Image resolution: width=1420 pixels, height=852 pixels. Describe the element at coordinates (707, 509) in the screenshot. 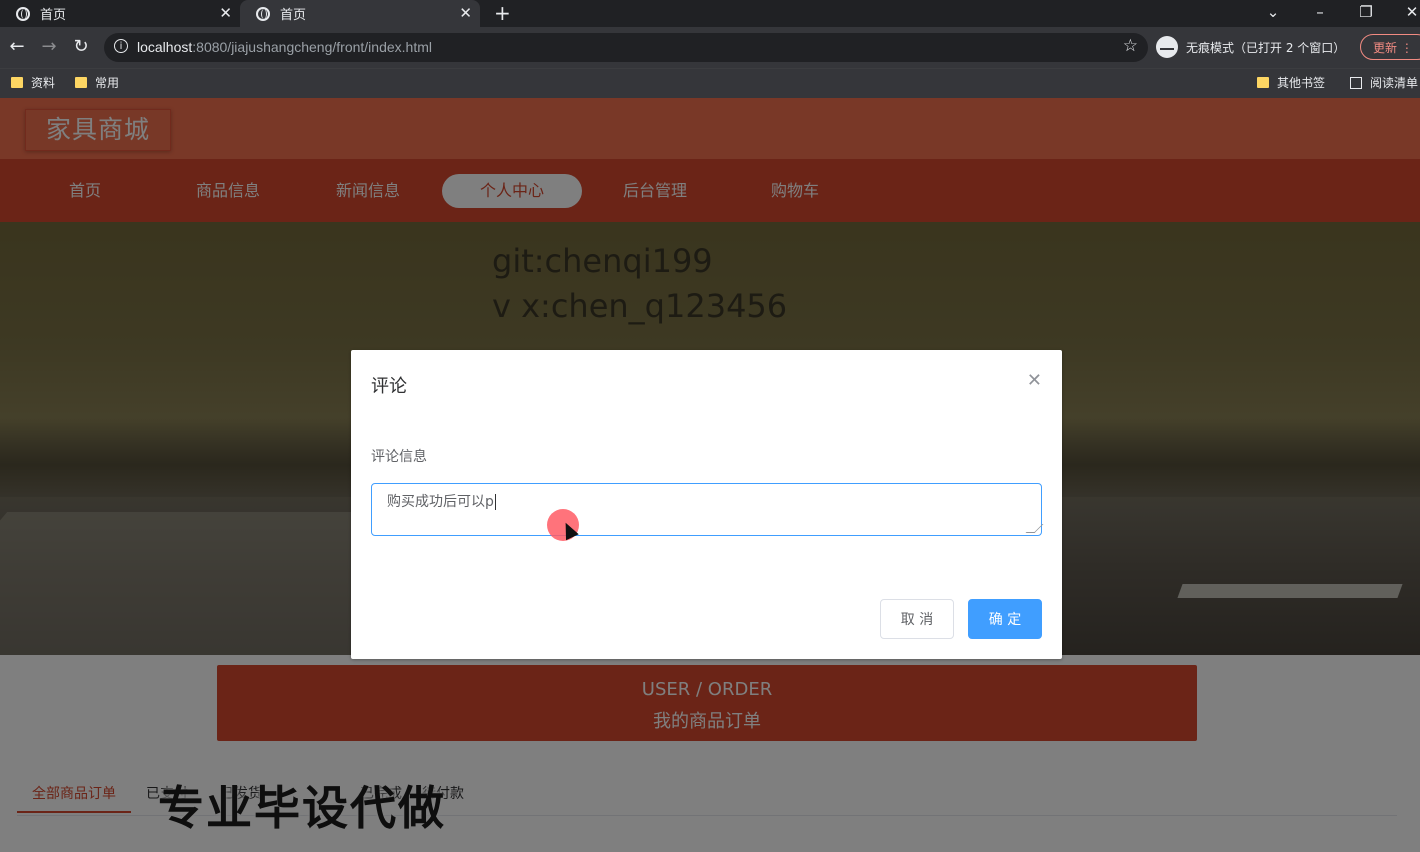

I see `comment-textarea: 购买成功后可以p` at that location.